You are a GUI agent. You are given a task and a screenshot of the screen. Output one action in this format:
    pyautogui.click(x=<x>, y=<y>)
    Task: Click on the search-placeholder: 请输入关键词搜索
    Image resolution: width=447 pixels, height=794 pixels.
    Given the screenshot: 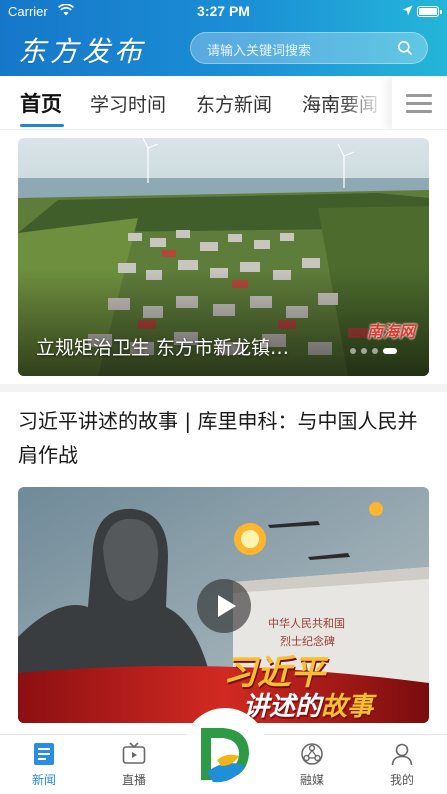 What is the action you would take?
    pyautogui.click(x=259, y=51)
    